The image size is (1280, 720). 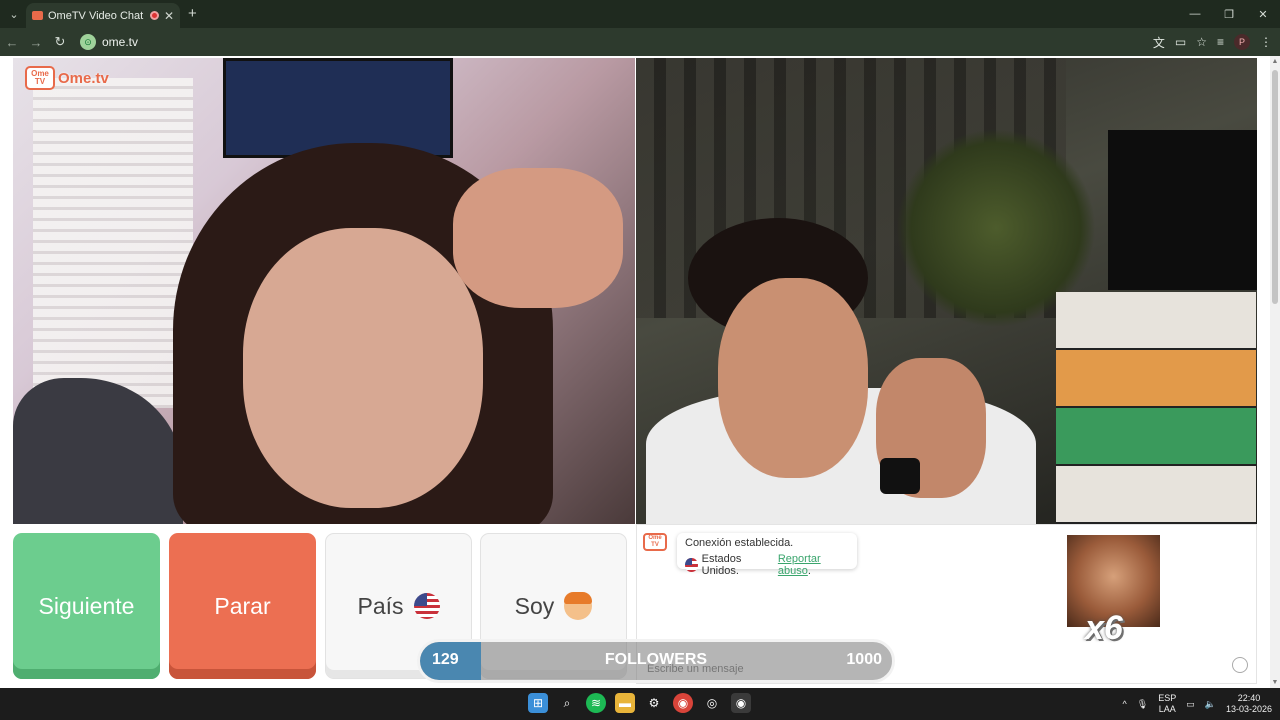 I want to click on search-icon: ⌕, so click(x=567, y=703).